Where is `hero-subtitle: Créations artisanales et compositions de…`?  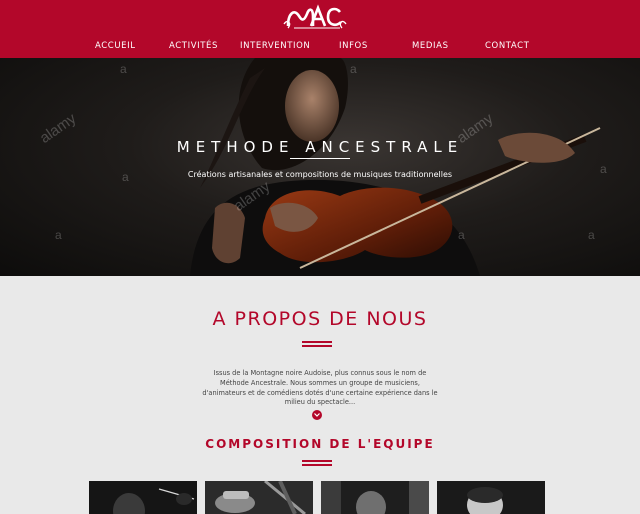 hero-subtitle: Créations artisanales et compositions de… is located at coordinates (320, 174).